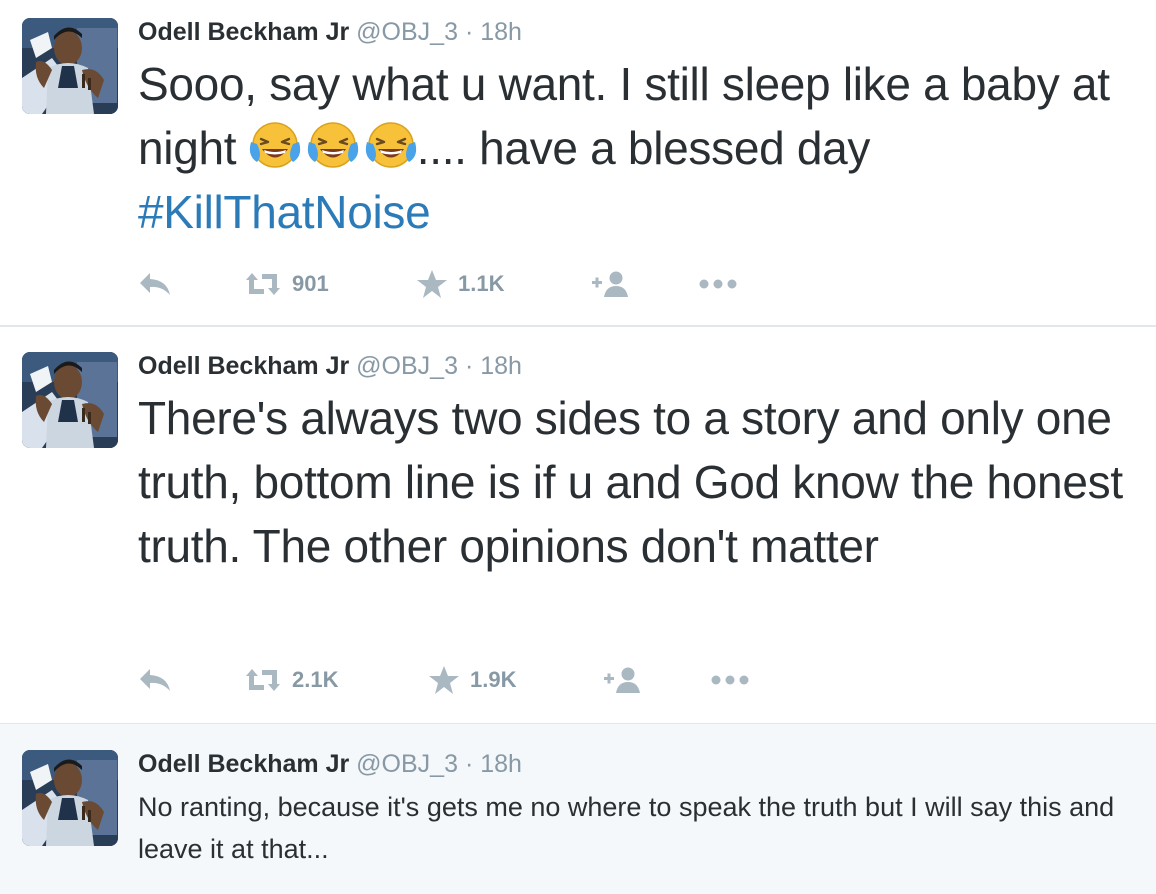 Image resolution: width=1156 pixels, height=894 pixels. I want to click on tweet-text-part2: .... have a blessed day, so click(643, 148).